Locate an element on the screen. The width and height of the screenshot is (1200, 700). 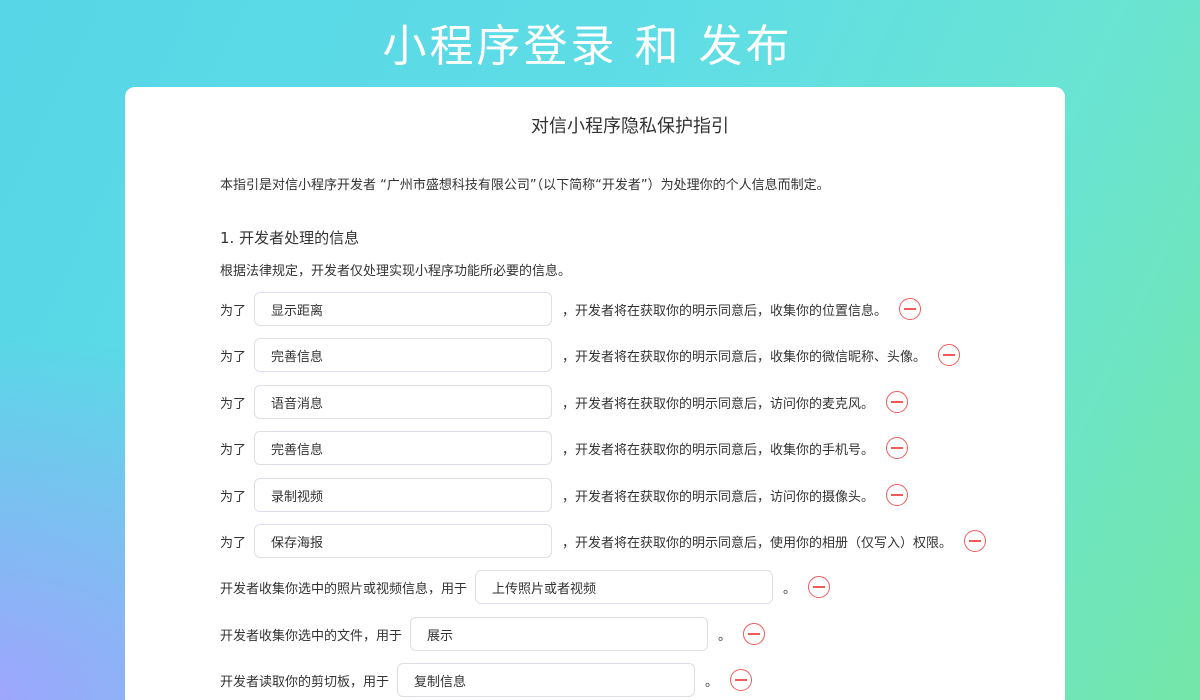
row-prefix: 开发者收集你选中的照片或视频信息，用于 is located at coordinates (344, 589).